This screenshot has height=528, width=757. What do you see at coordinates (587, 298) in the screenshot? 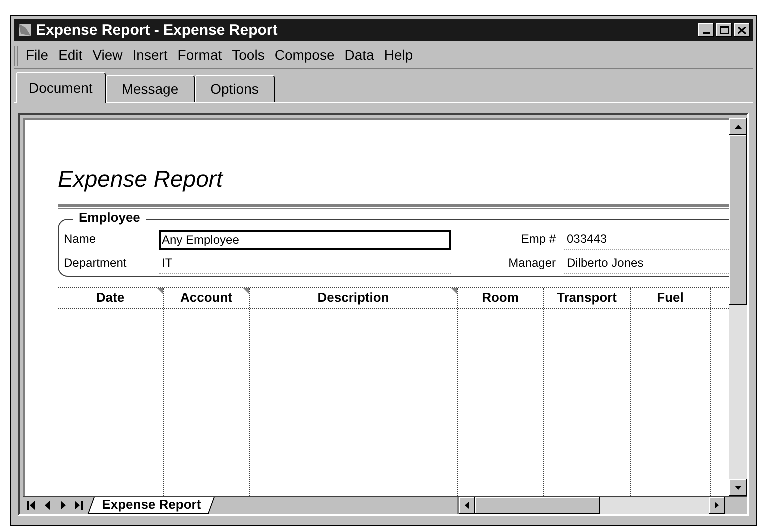
I see `column-header: Transport` at bounding box center [587, 298].